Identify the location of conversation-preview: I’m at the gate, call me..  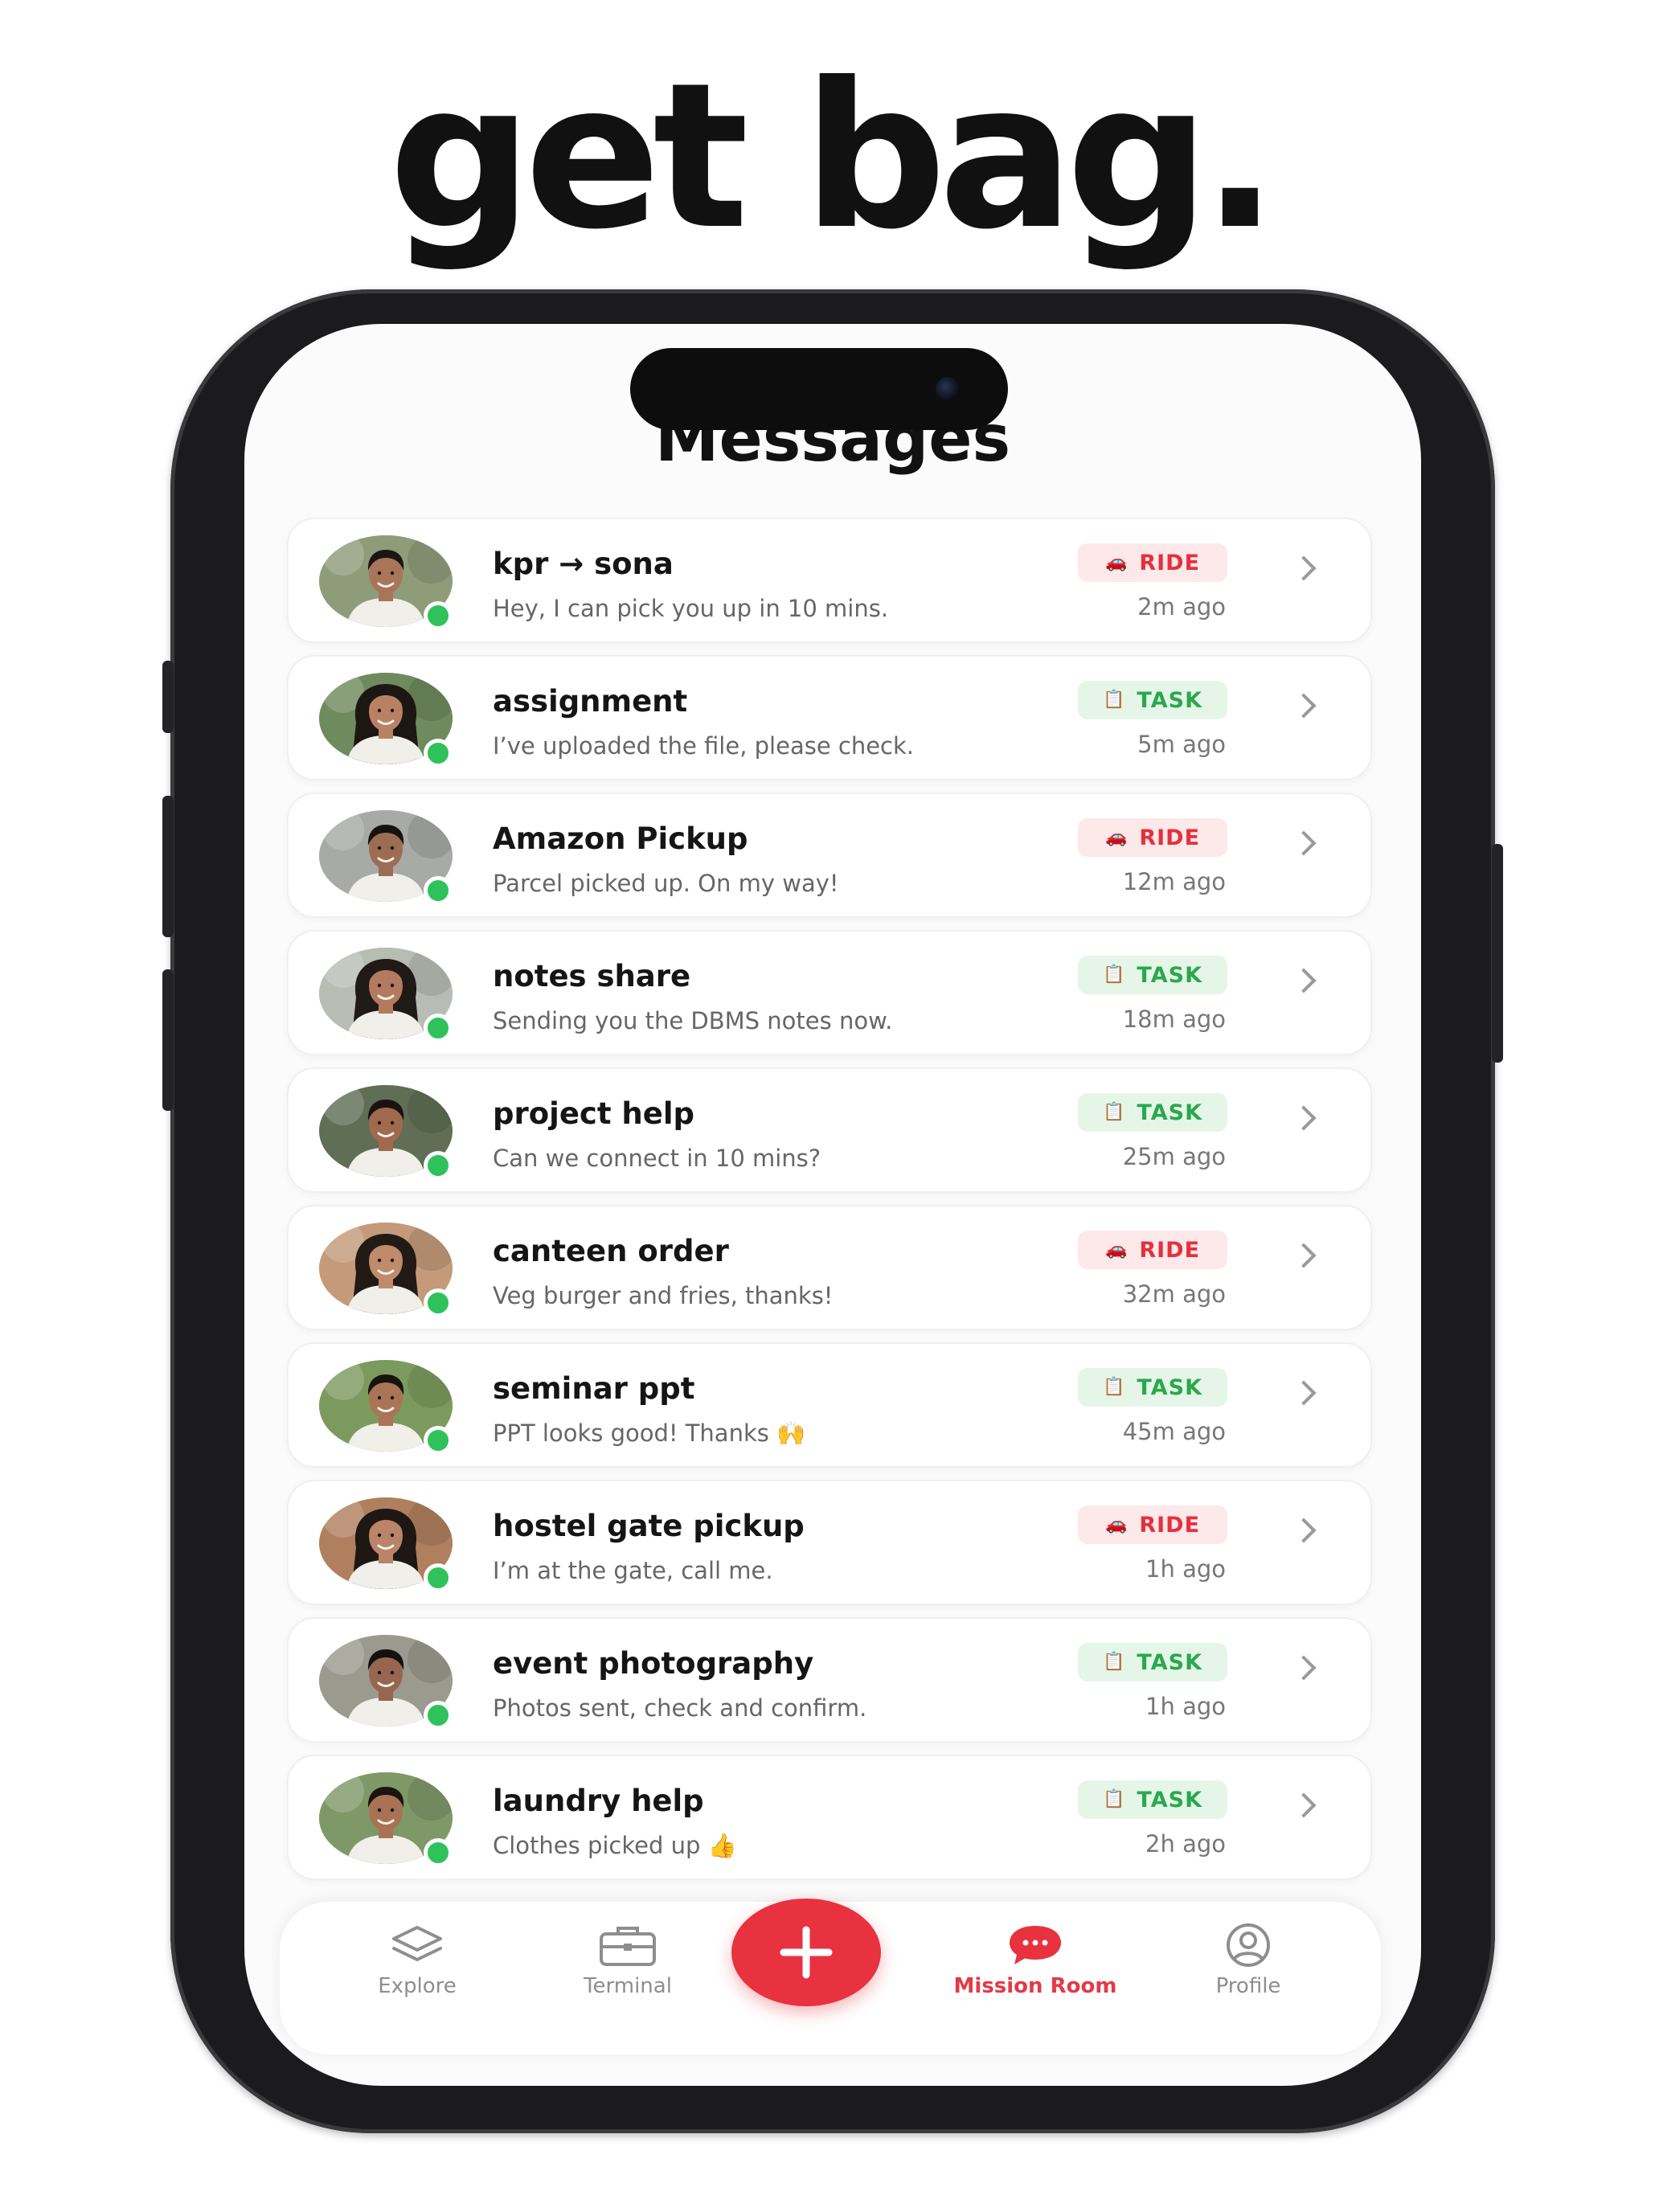
(633, 1570).